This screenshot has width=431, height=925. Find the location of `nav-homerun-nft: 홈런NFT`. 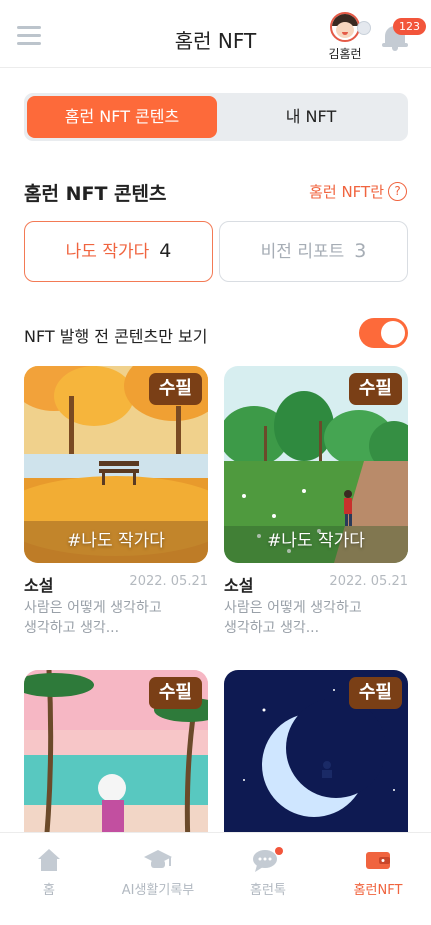

nav-homerun-nft: 홈런NFT is located at coordinates (377, 872).